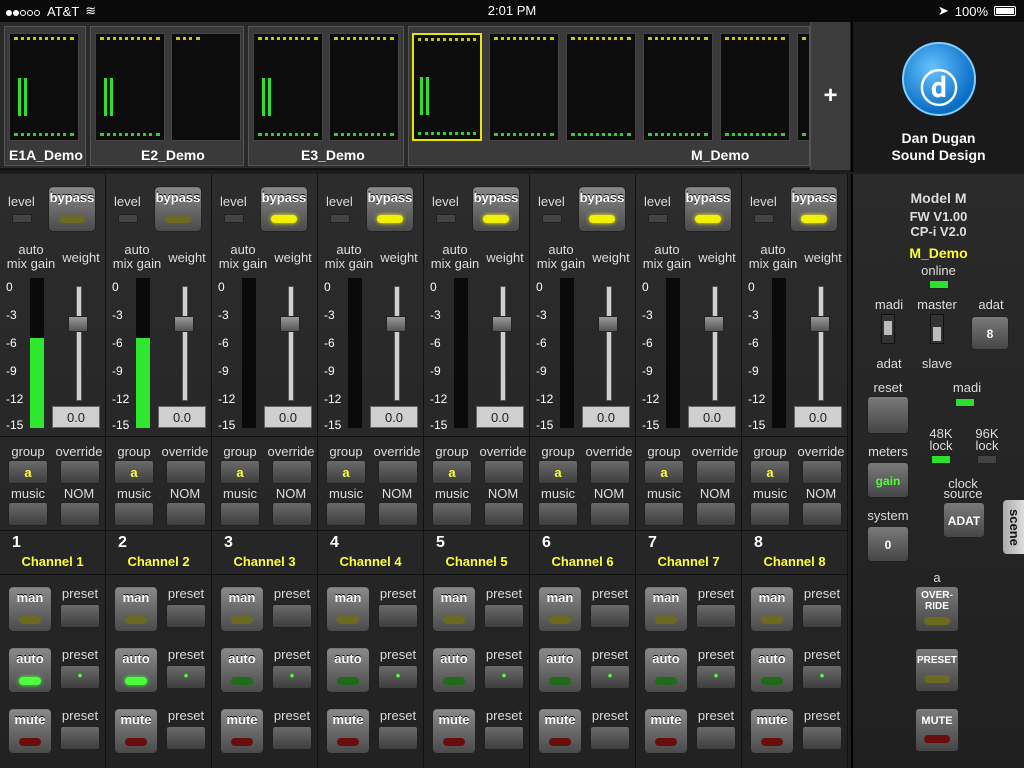 This screenshot has width=1024, height=768. What do you see at coordinates (888, 329) in the screenshot?
I see `madi-adat-switch` at bounding box center [888, 329].